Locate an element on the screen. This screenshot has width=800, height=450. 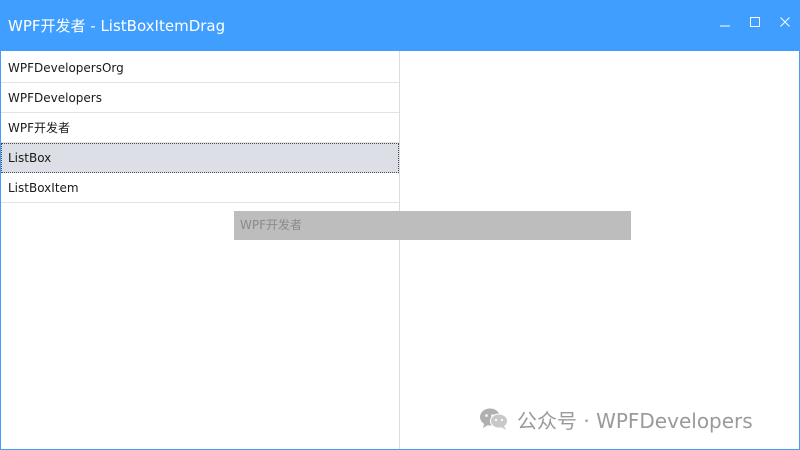
title-bar: WPF开发者 - ListBoxItemDrag is located at coordinates (400, 26).